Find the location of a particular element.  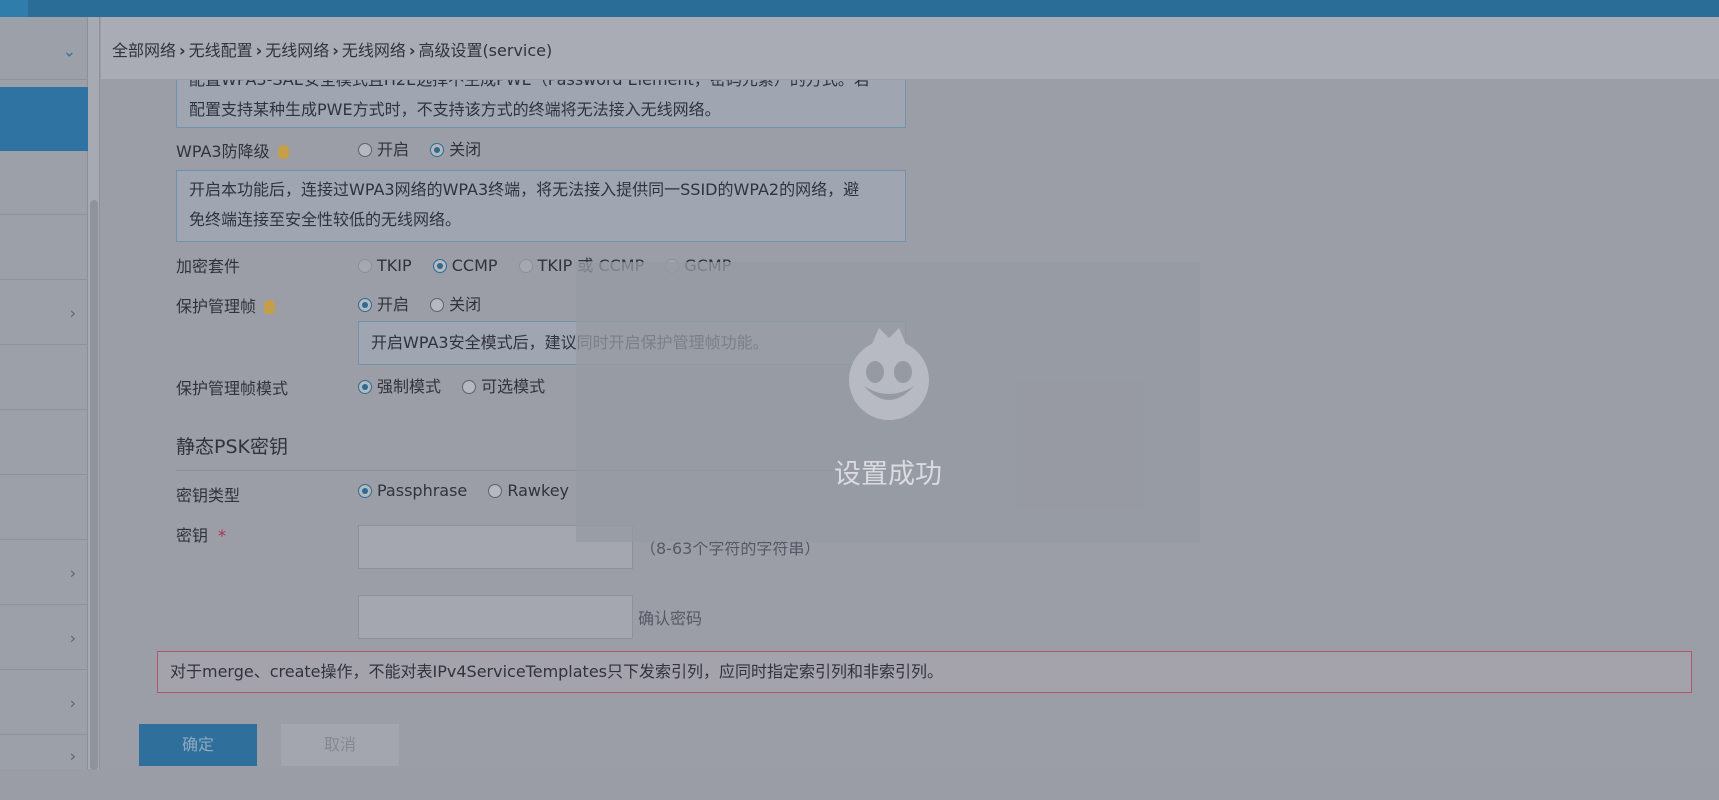

radio-label: TKIP is located at coordinates (394, 265).